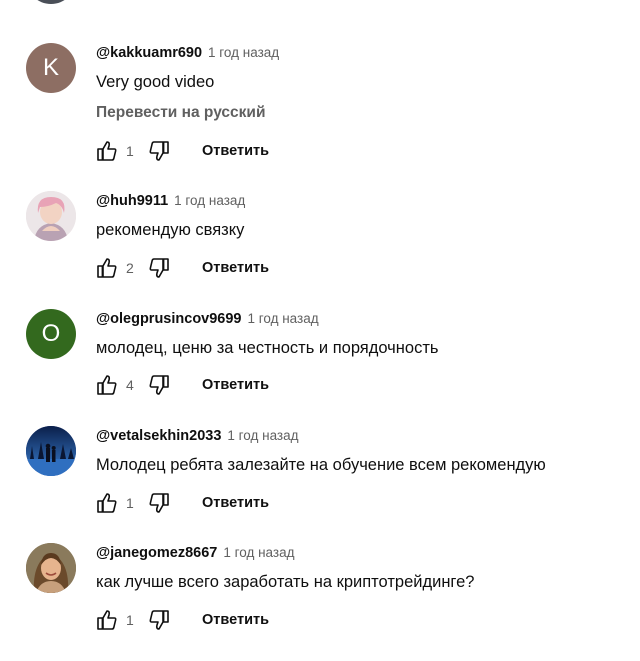  Describe the element at coordinates (170, 230) in the screenshot. I see `comment-text: рекомендую связку` at that location.